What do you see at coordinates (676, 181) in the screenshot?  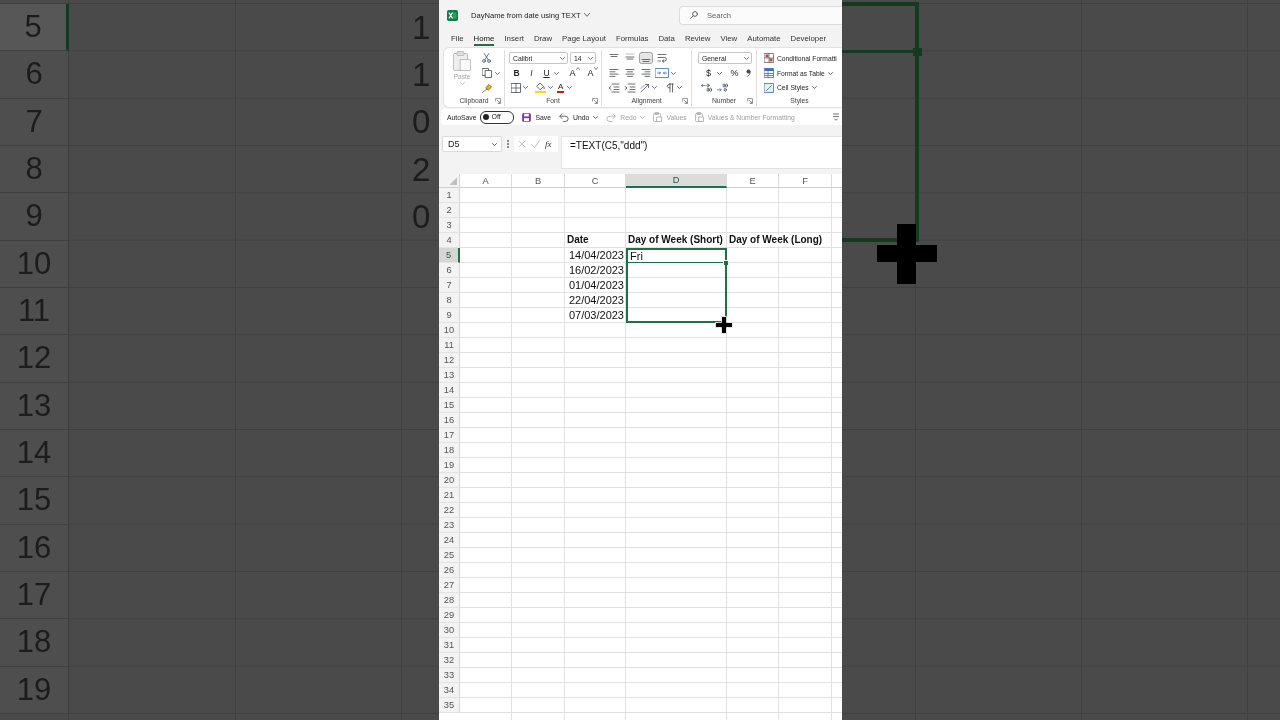 I see `column-header: D` at bounding box center [676, 181].